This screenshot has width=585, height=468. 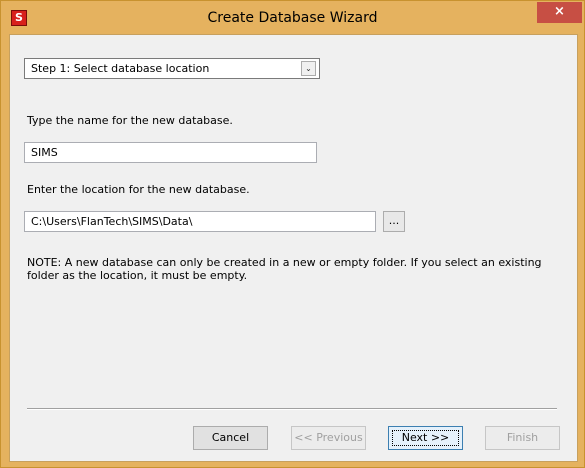 I want to click on database-name-input, so click(x=170, y=152).